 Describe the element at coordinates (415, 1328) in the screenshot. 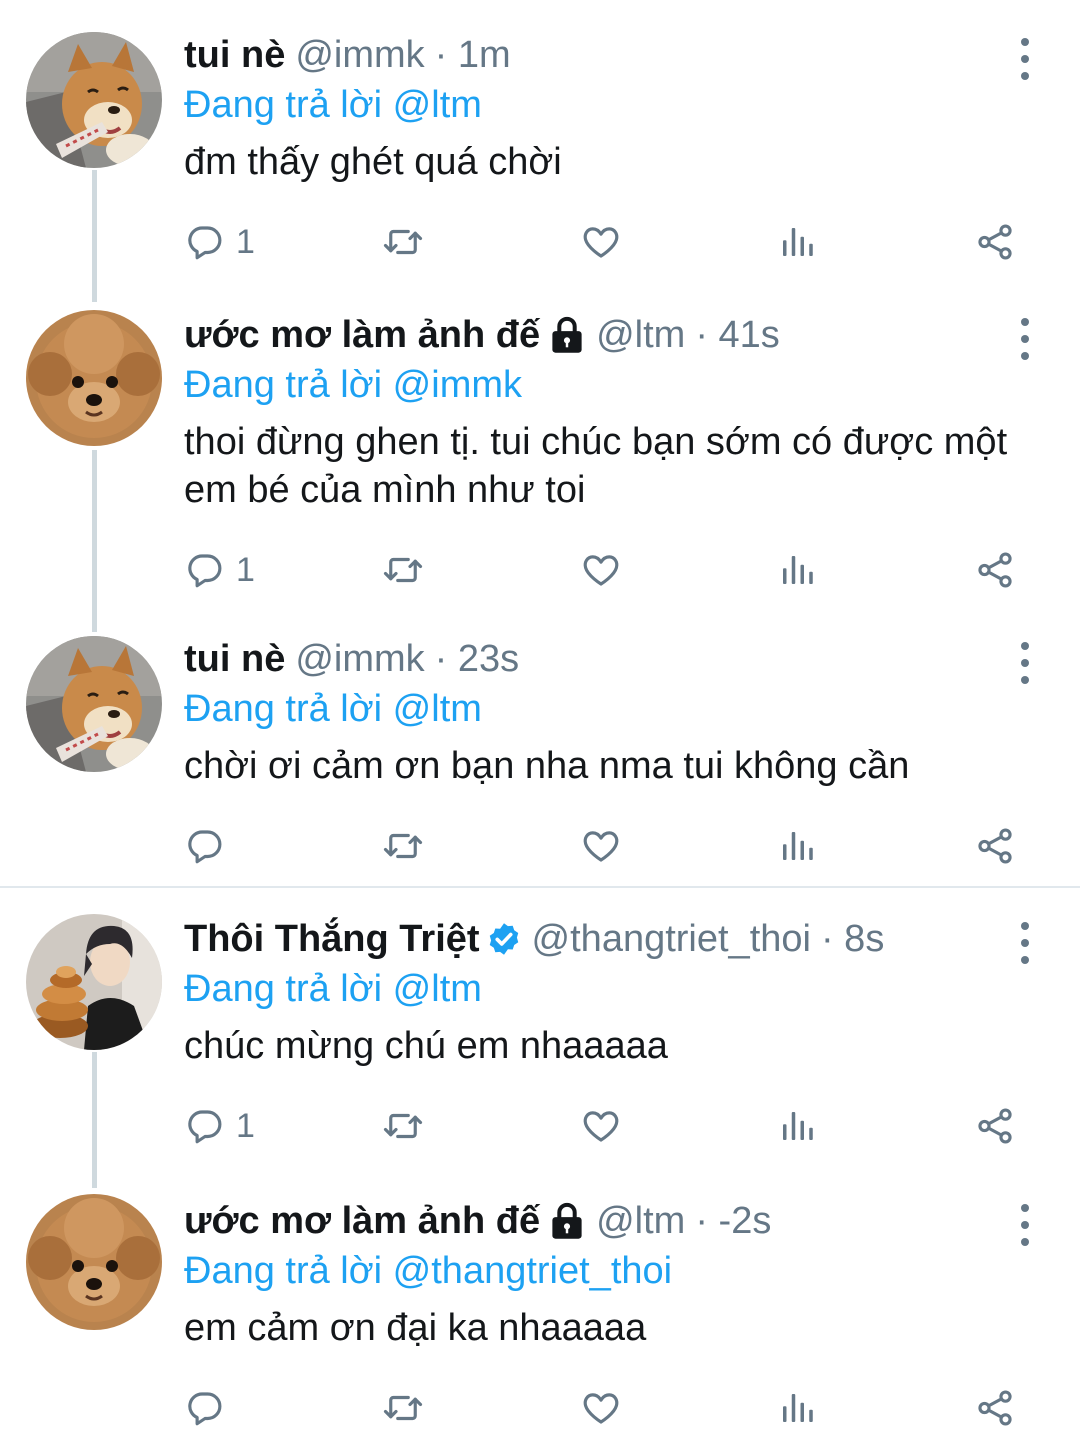

I see `tweet-text: em cảm ơn đại ka nhaaaaa` at that location.